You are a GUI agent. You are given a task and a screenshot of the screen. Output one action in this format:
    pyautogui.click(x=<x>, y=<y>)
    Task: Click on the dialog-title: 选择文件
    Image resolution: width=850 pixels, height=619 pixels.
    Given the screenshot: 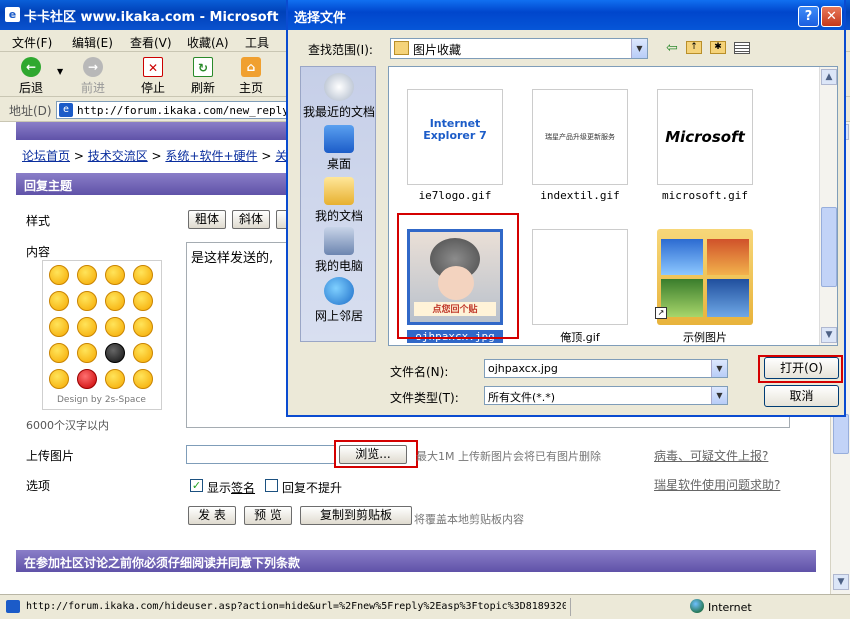 What is the action you would take?
    pyautogui.click(x=320, y=18)
    